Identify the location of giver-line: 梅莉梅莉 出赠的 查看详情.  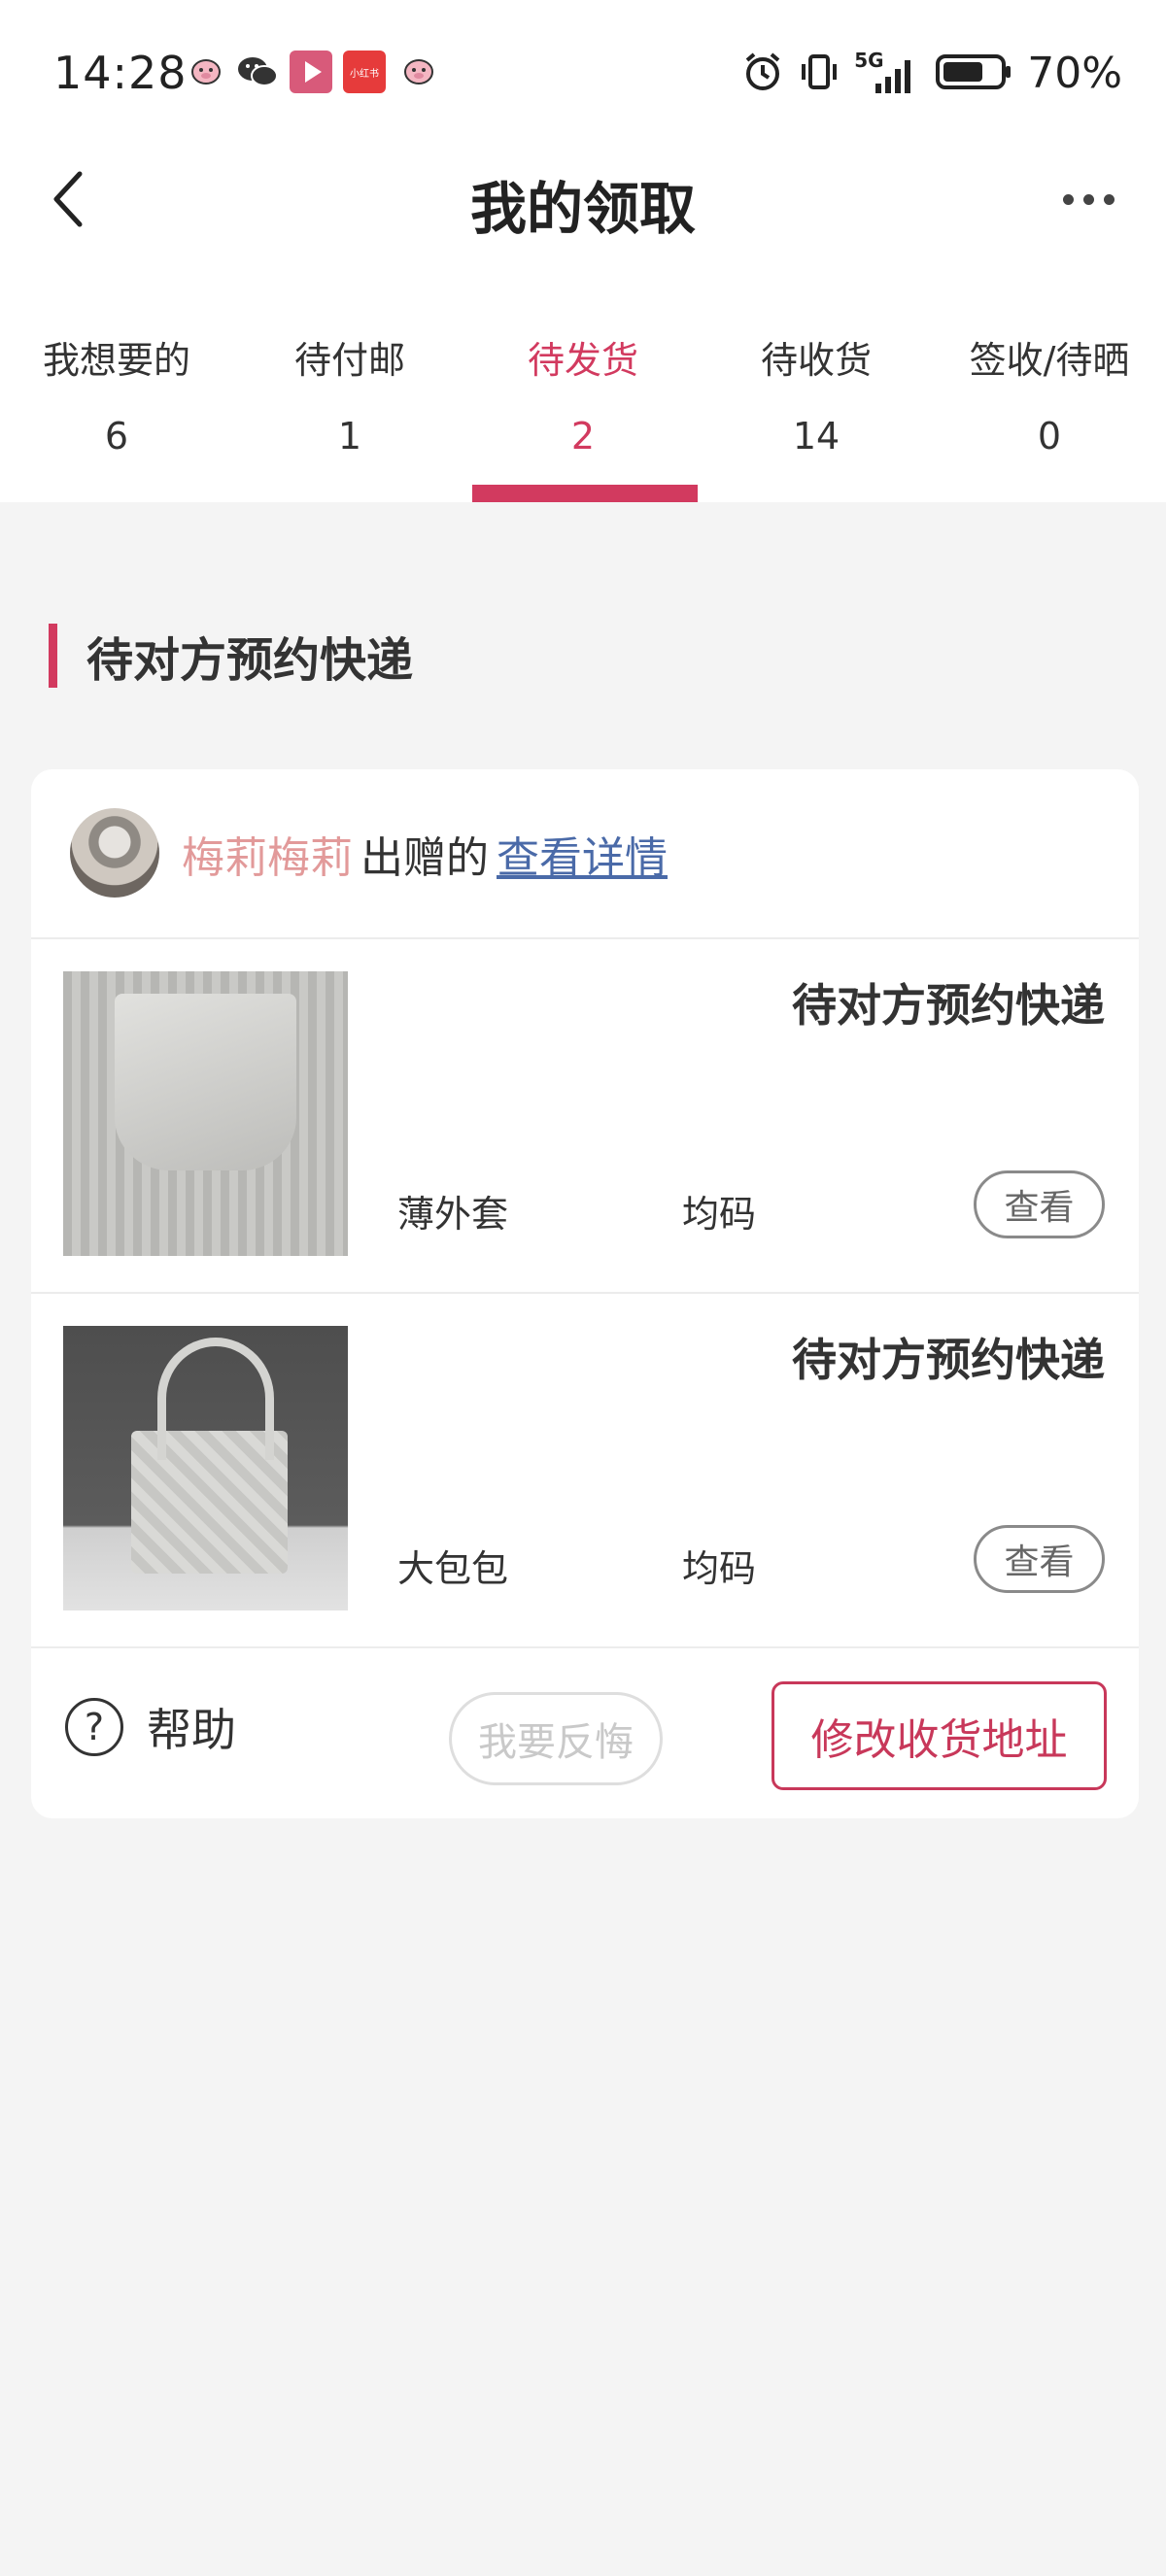
(425, 854).